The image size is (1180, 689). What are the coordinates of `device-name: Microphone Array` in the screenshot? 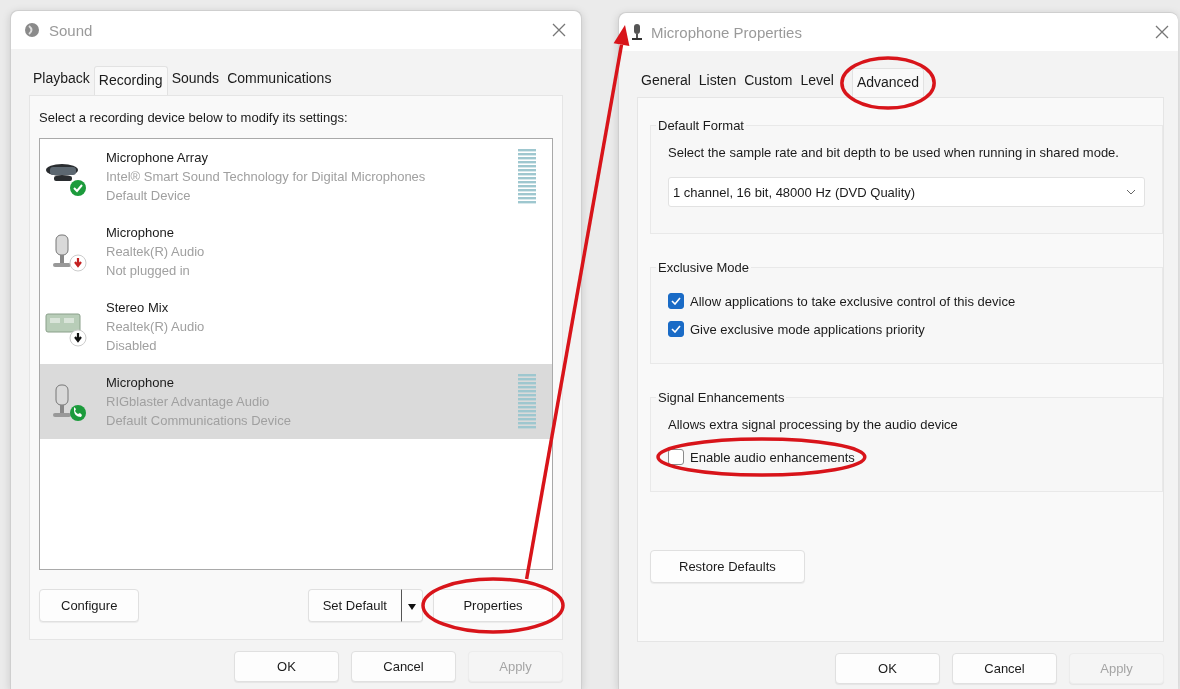 It's located at (157, 157).